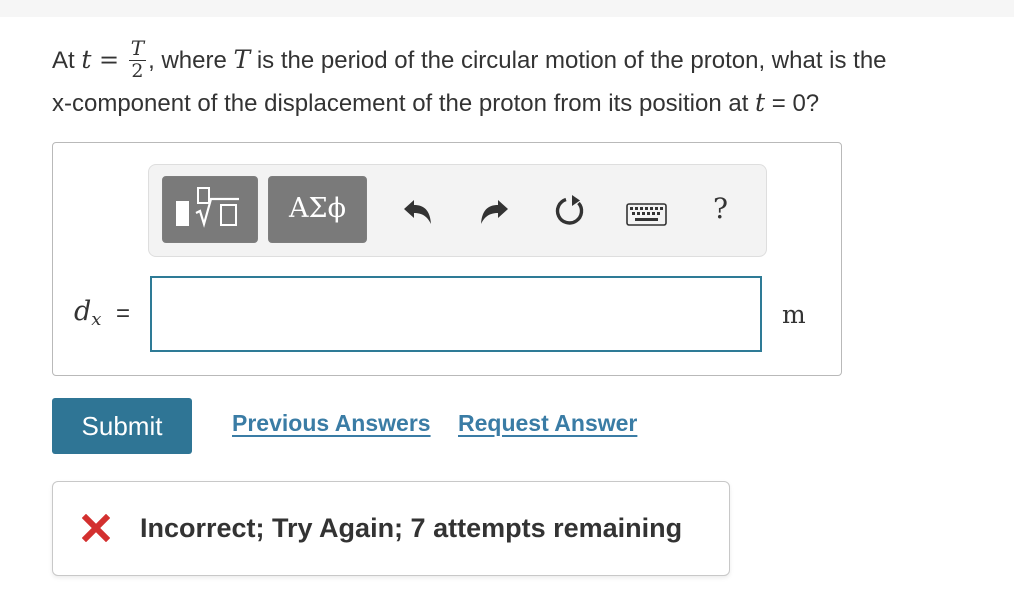  I want to click on templates-icon, so click(207, 207).